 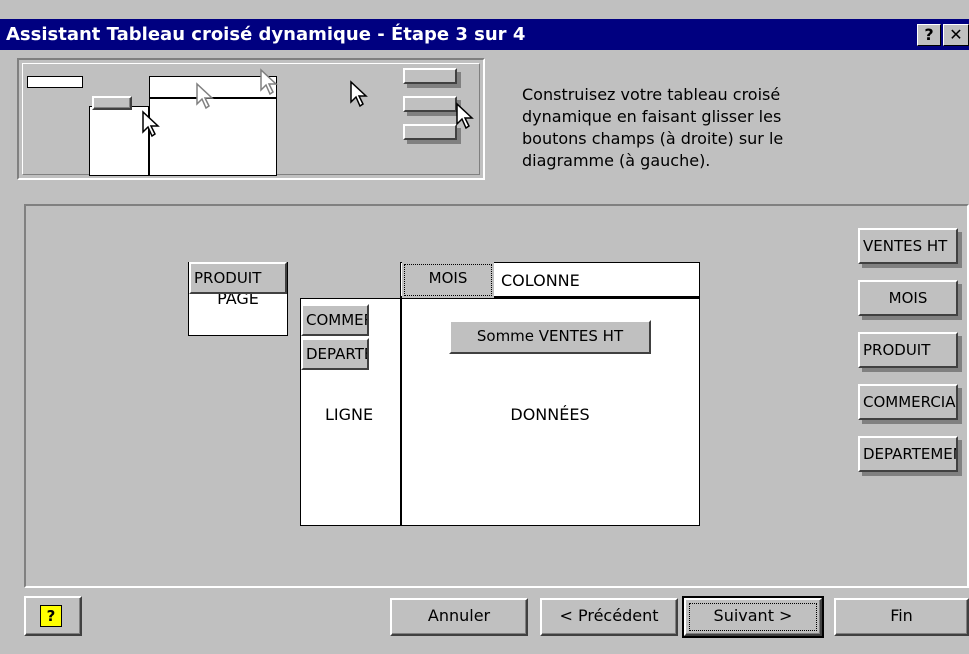 What do you see at coordinates (901, 617) in the screenshot?
I see `finish-button: Fin` at bounding box center [901, 617].